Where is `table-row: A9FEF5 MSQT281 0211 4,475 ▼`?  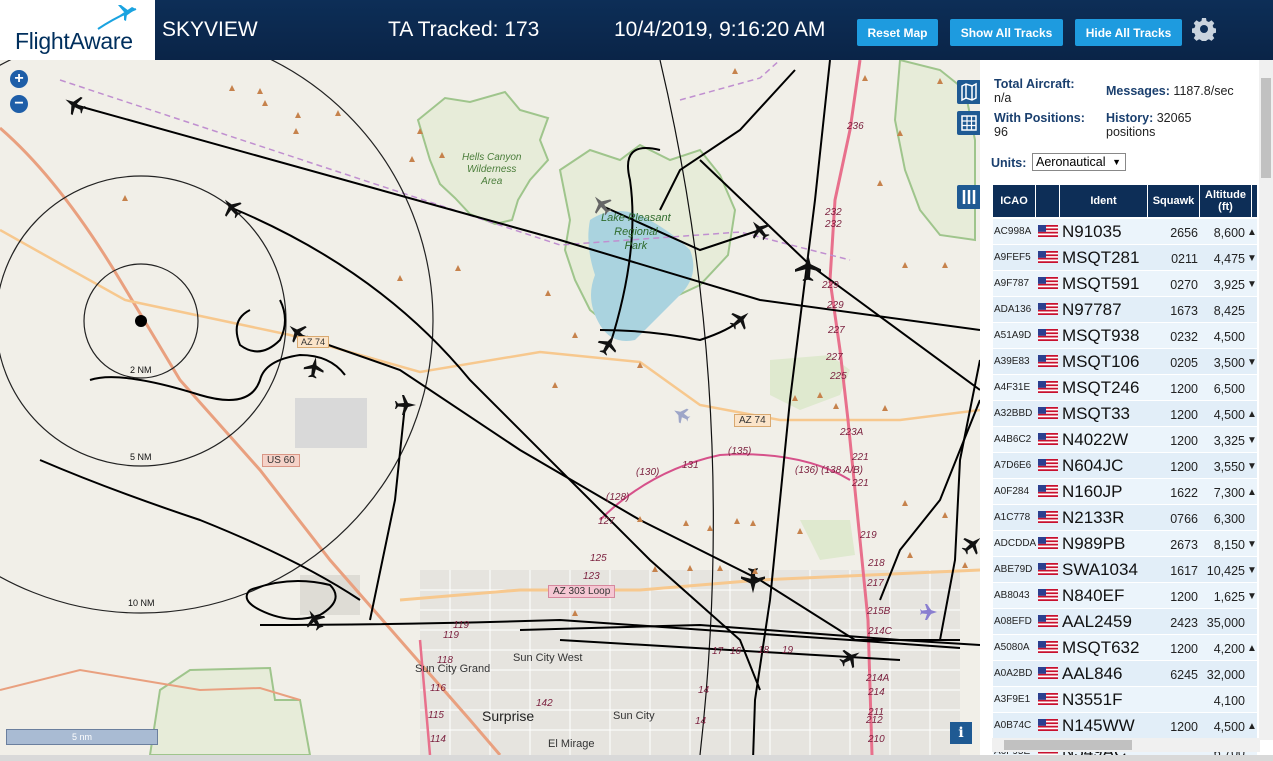
table-row: A9FEF5 MSQT281 0211 4,475 ▼ is located at coordinates (1125, 258).